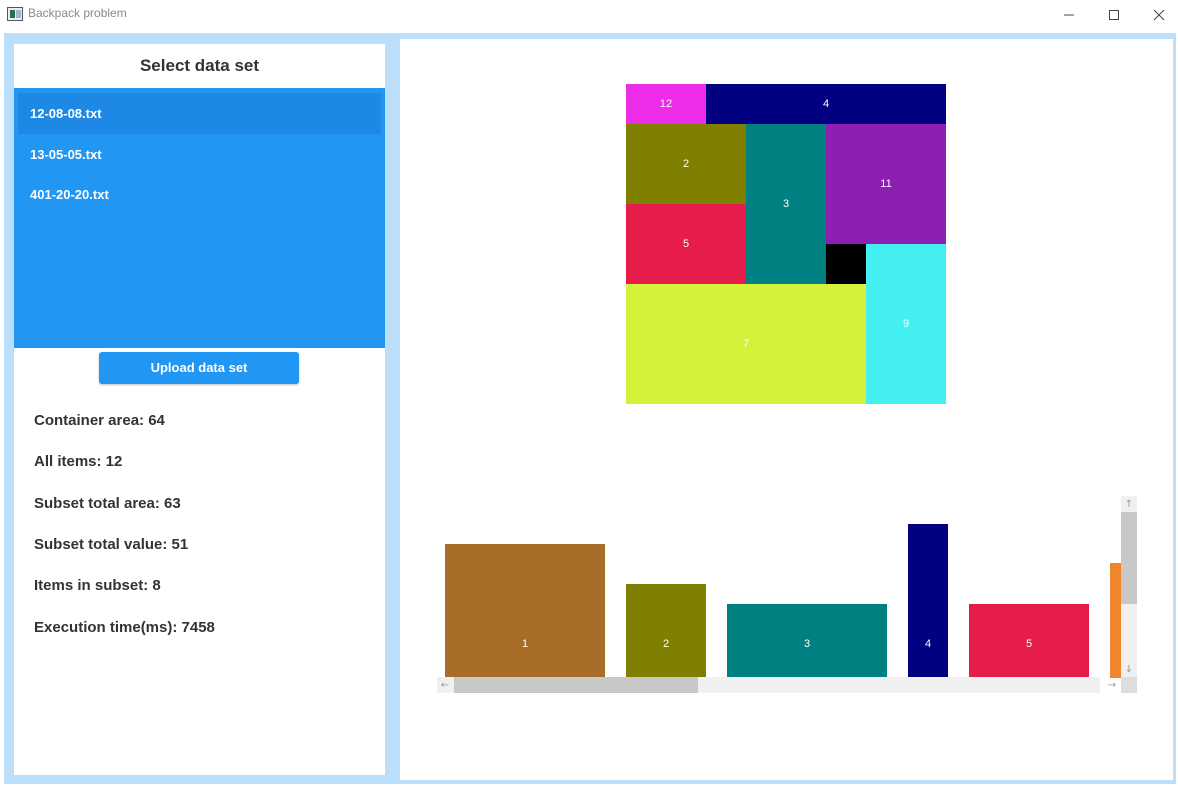 Image resolution: width=1178 pixels, height=785 pixels. I want to click on close-button, so click(1157, 15).